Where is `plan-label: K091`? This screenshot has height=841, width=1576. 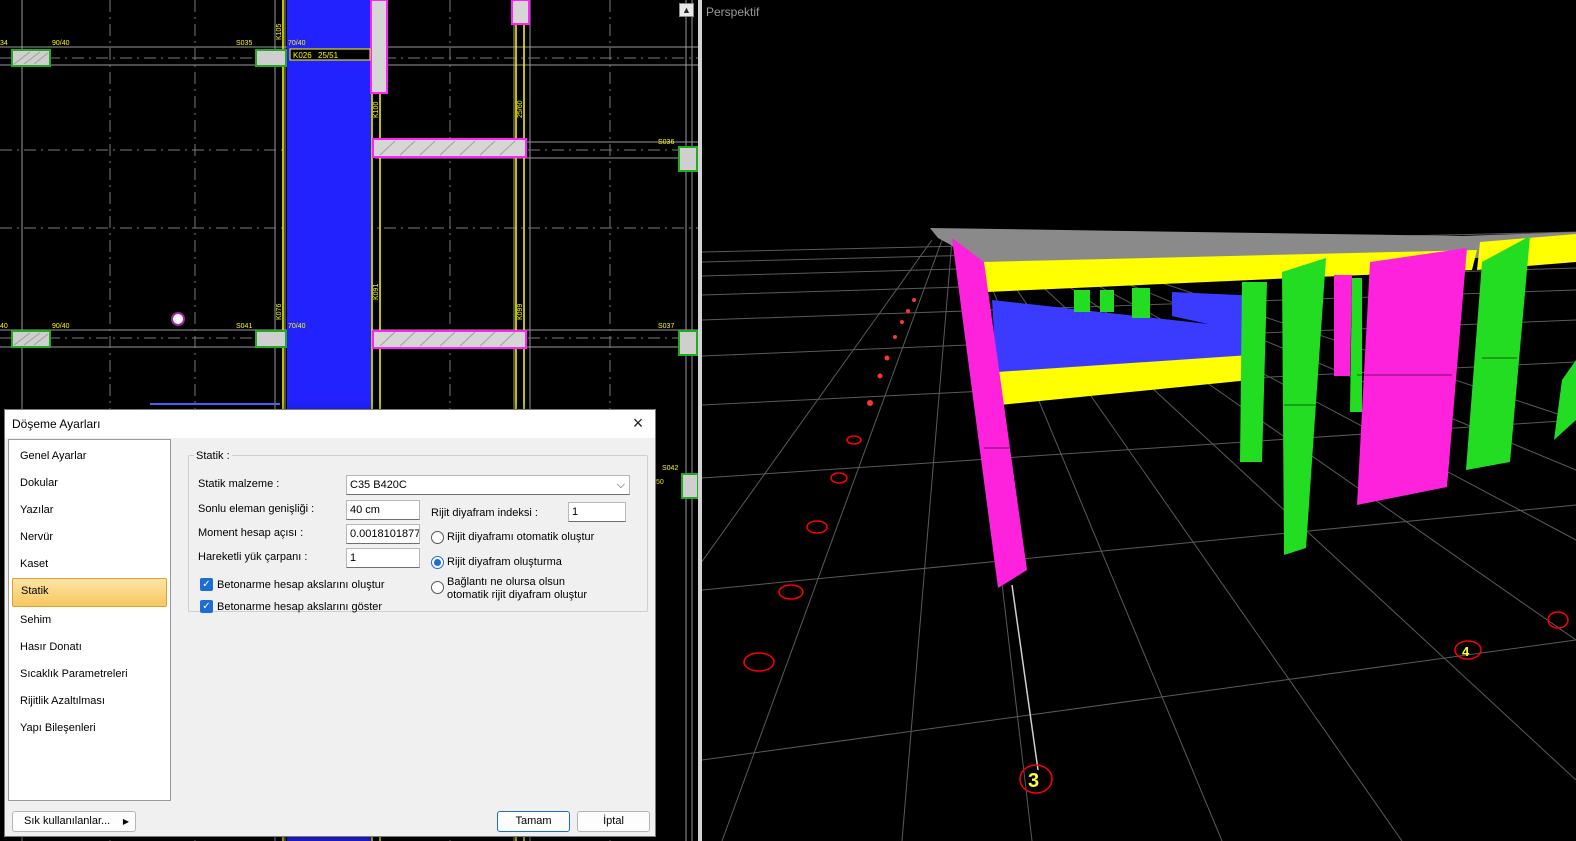 plan-label: K091 is located at coordinates (376, 292).